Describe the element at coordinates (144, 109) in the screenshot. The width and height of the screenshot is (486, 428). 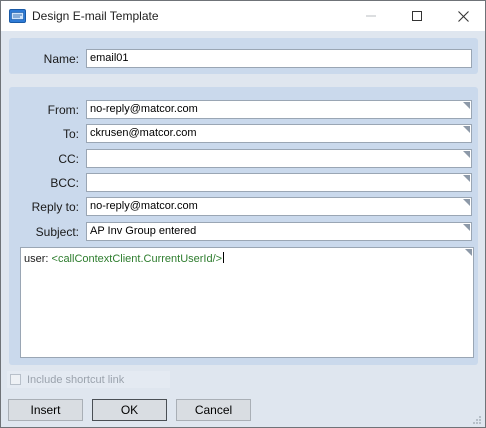
I see `from-value: no-reply@matcor.com` at that location.